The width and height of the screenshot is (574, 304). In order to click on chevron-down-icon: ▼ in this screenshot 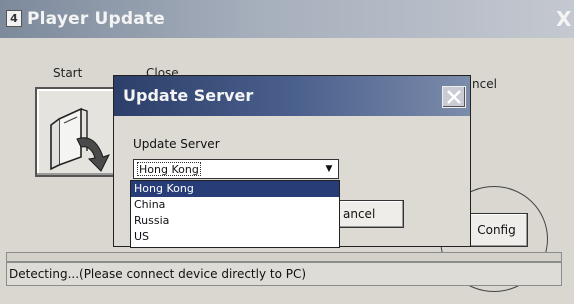, I will do `click(329, 169)`.